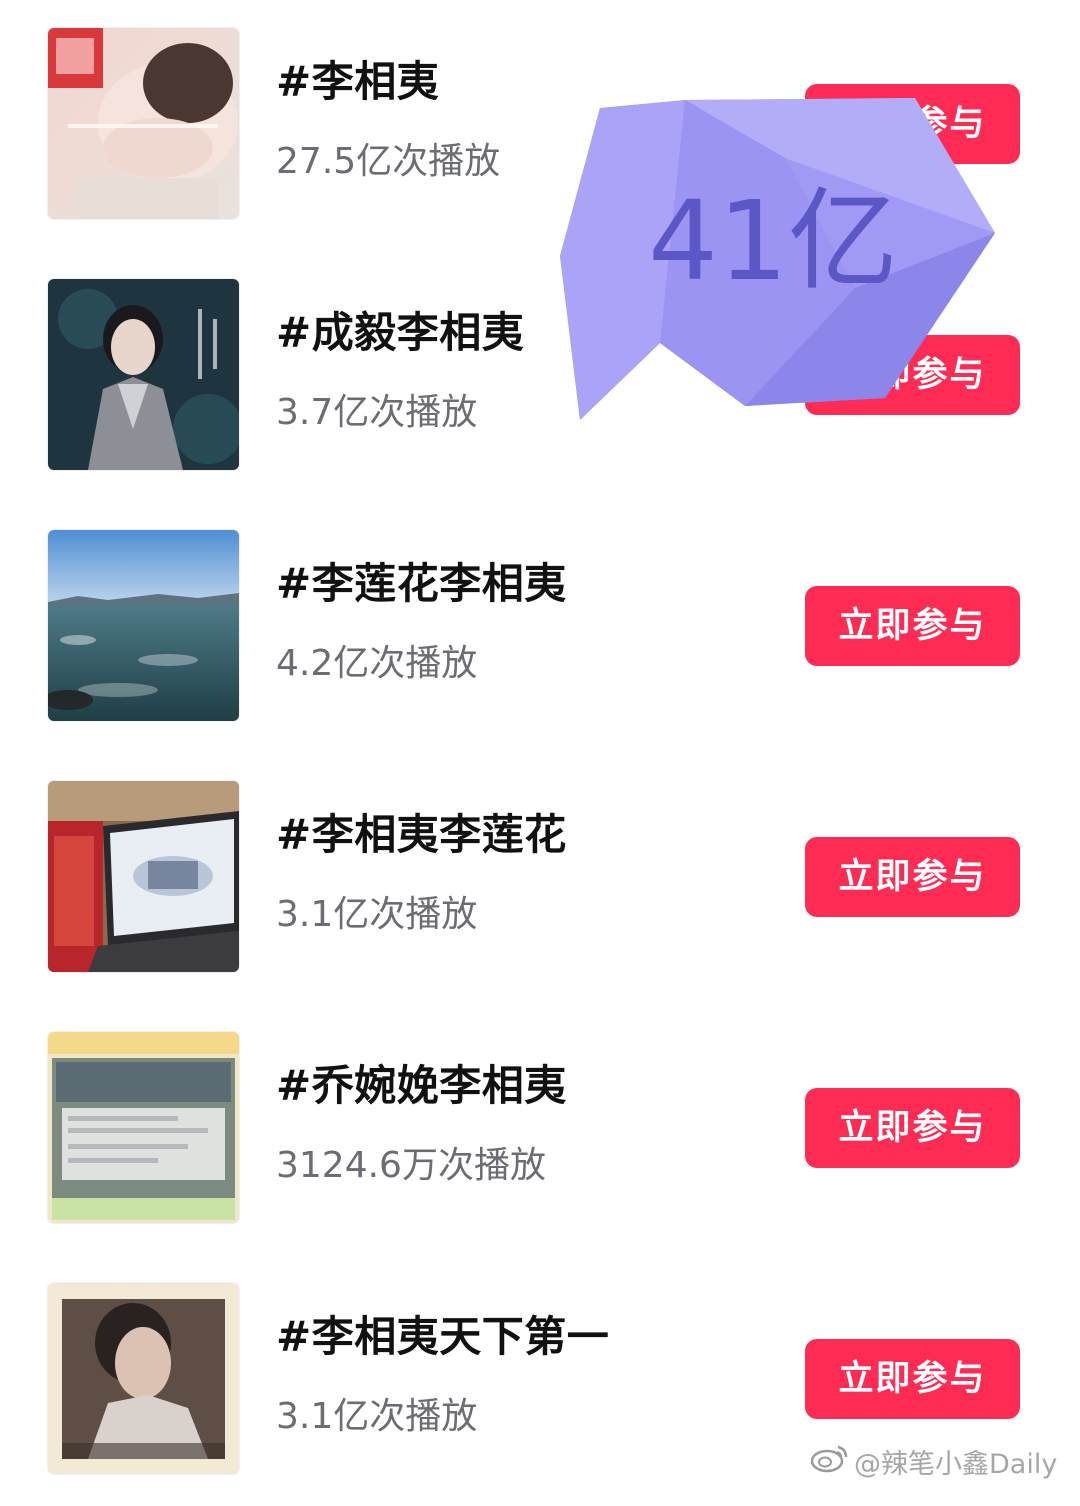 The width and height of the screenshot is (1080, 1506). I want to click on topic-title: #成毅李相夷, so click(400, 333).